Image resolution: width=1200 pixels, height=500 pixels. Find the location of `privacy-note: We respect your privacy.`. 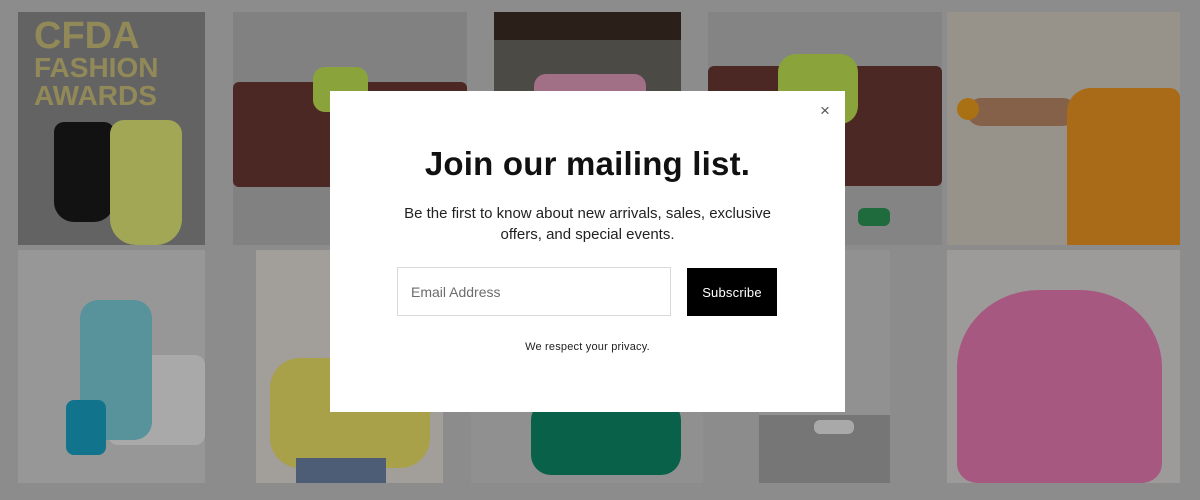

privacy-note: We respect your privacy. is located at coordinates (587, 347).